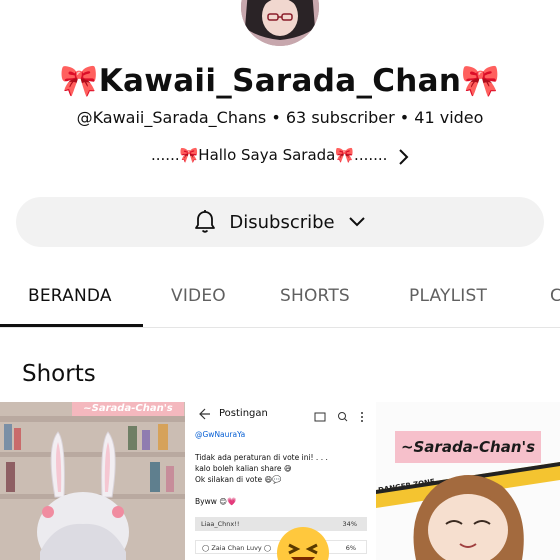  I want to click on post-screen-title: Postingan, so click(243, 413).